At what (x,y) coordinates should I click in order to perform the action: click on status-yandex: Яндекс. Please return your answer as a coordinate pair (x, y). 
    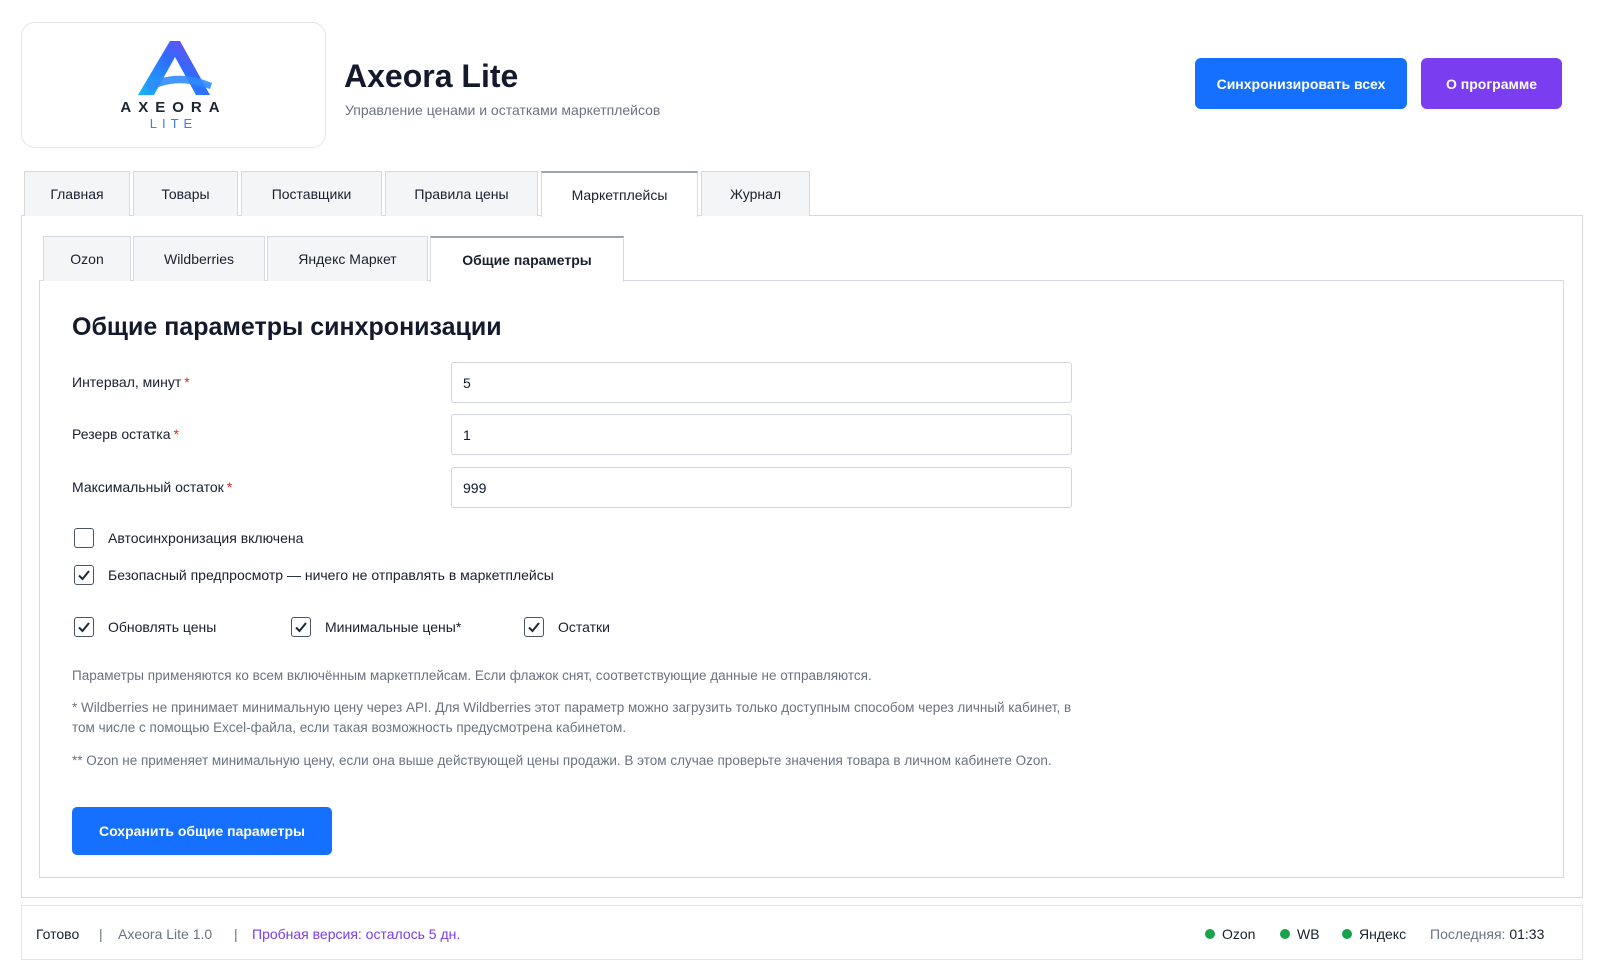
    Looking at the image, I should click on (1374, 934).